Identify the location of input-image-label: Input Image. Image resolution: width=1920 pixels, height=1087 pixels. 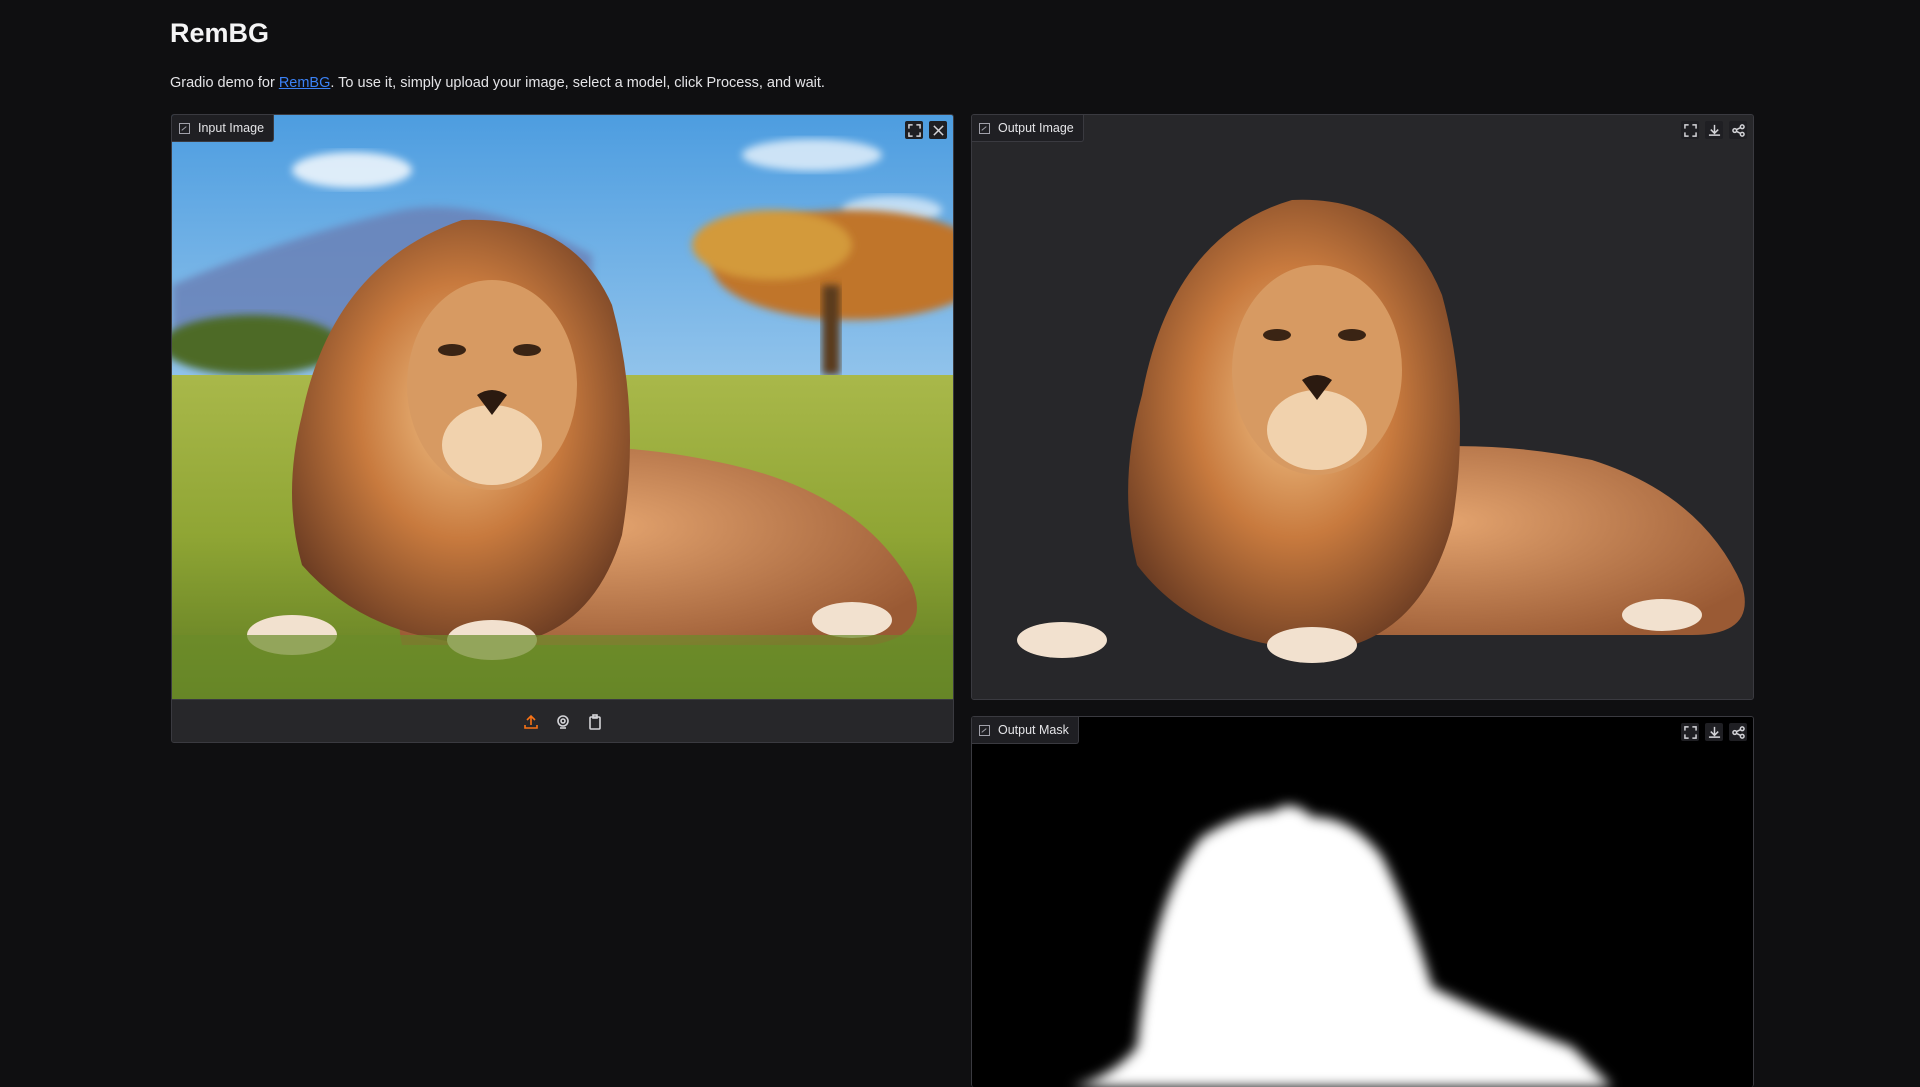
(223, 128).